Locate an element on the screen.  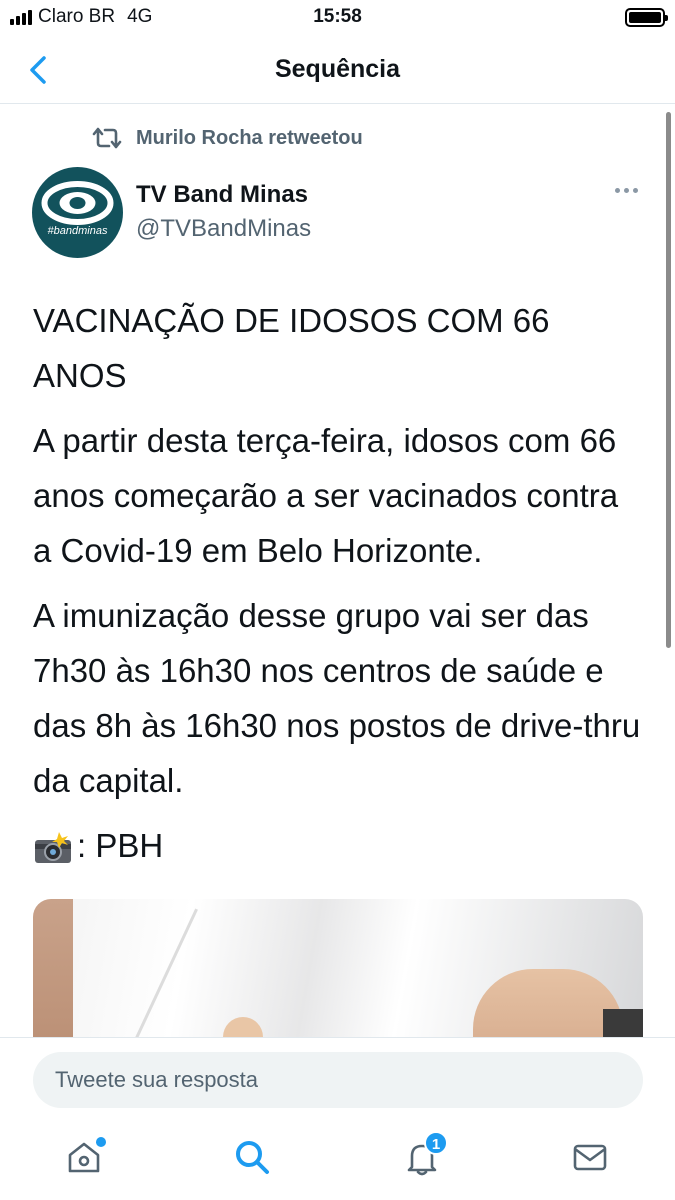
avatar-label: #bandminas is located at coordinates (77, 231).